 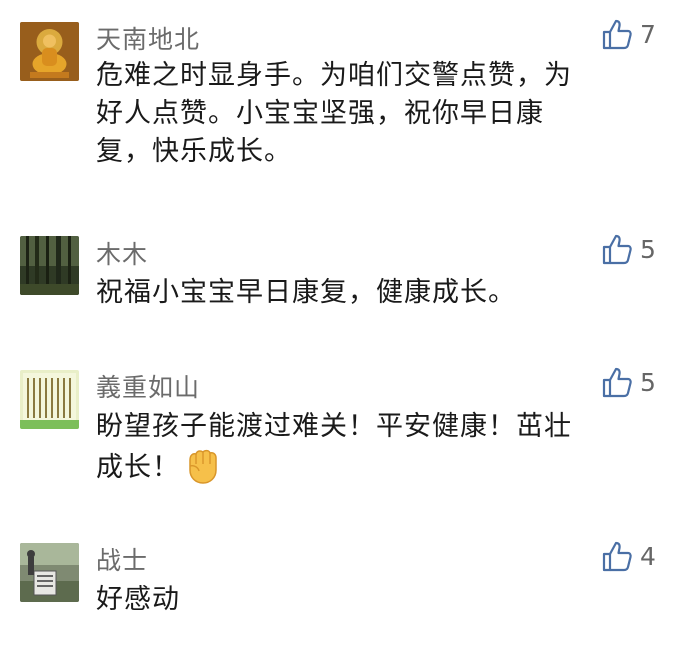 What do you see at coordinates (138, 599) in the screenshot?
I see `comment-line: 好感动` at bounding box center [138, 599].